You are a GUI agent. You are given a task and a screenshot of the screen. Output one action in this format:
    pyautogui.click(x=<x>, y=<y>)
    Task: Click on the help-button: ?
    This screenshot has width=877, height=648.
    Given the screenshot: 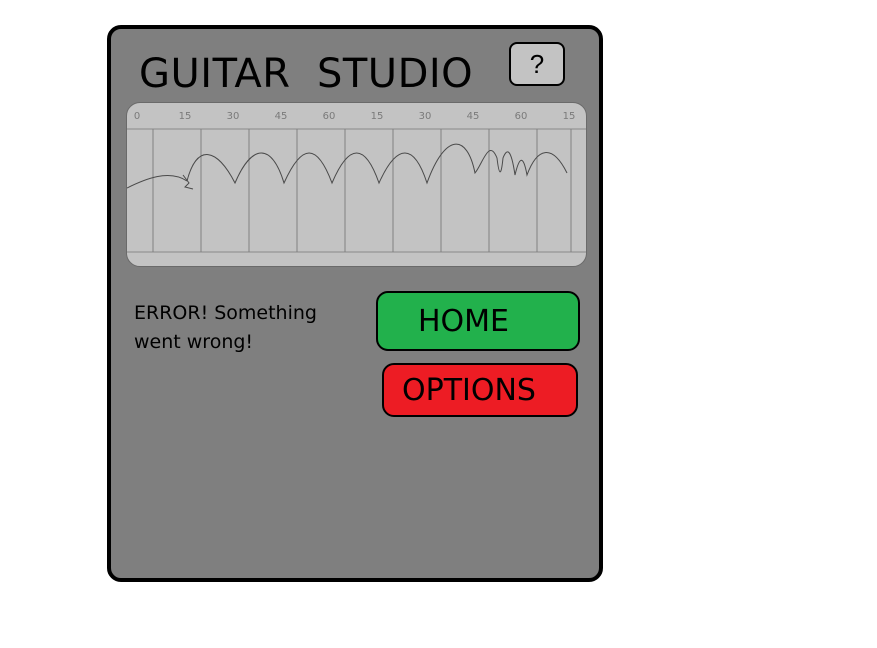 What is the action you would take?
    pyautogui.click(x=537, y=64)
    